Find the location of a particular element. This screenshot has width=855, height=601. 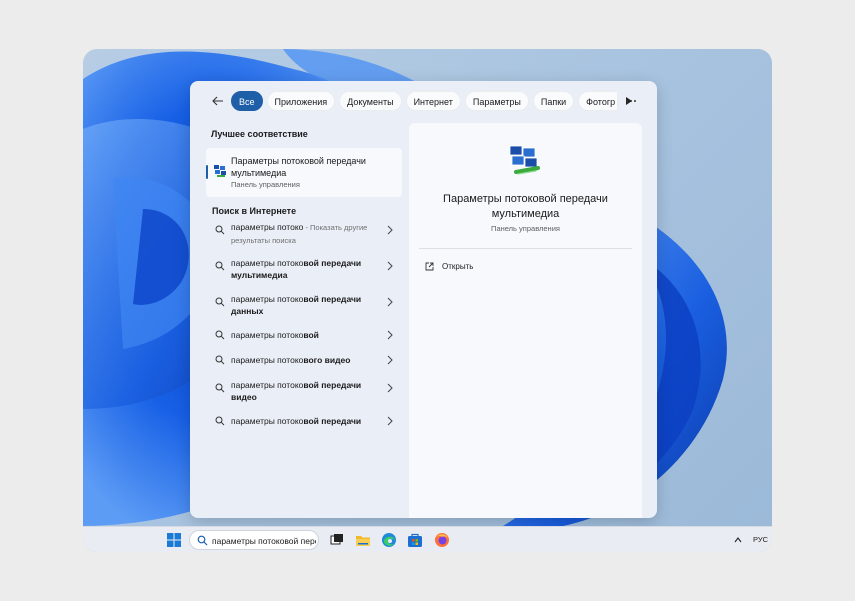

web-result-item: параметры потоковой is located at coordinates (304, 336).